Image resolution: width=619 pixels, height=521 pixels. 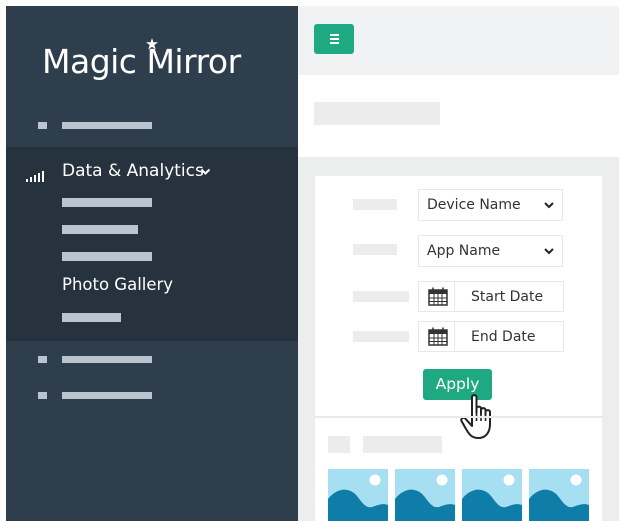 What do you see at coordinates (458, 40) in the screenshot?
I see `top-bar` at bounding box center [458, 40].